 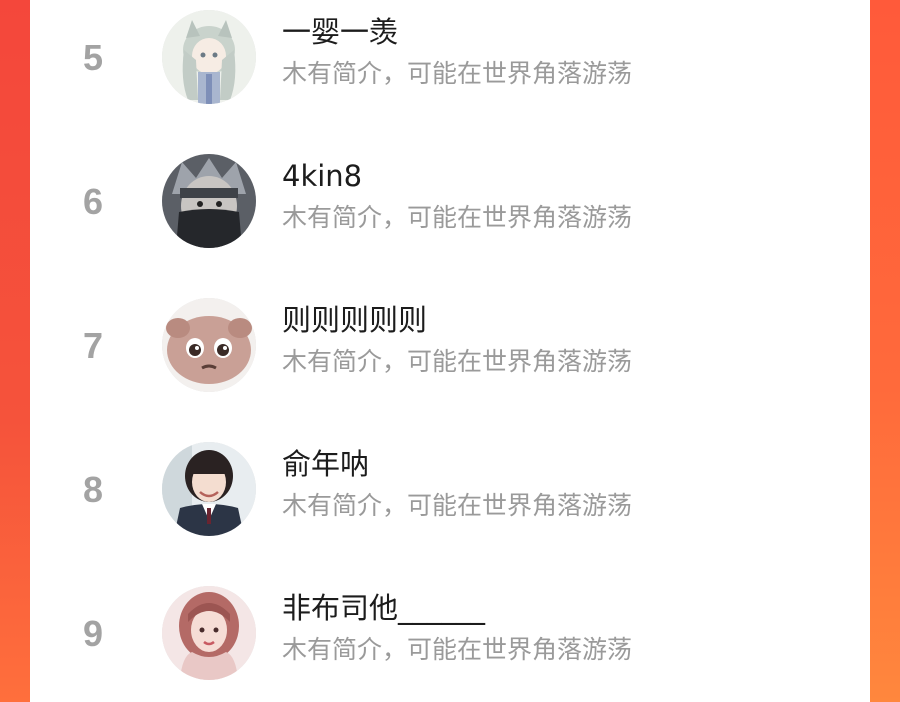 I want to click on background-right-edge, so click(x=885, y=351).